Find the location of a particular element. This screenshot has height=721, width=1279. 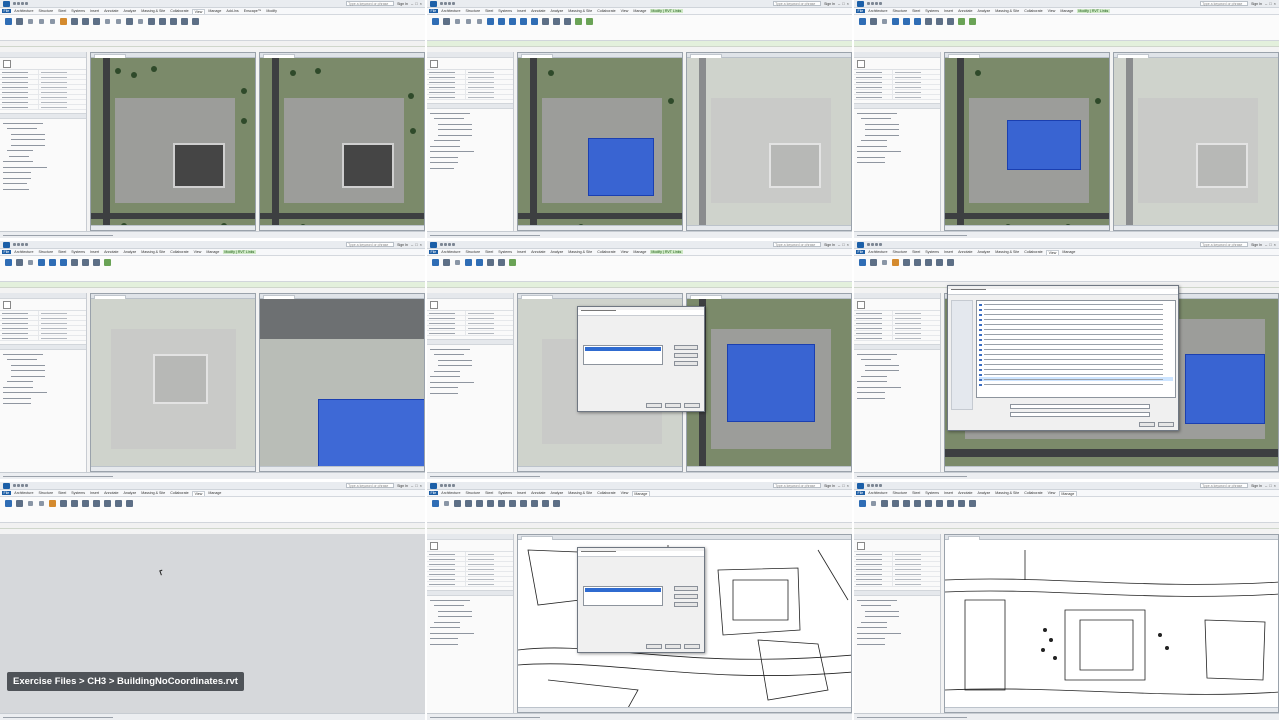

project-browser-tree is located at coordinates (470, 622).